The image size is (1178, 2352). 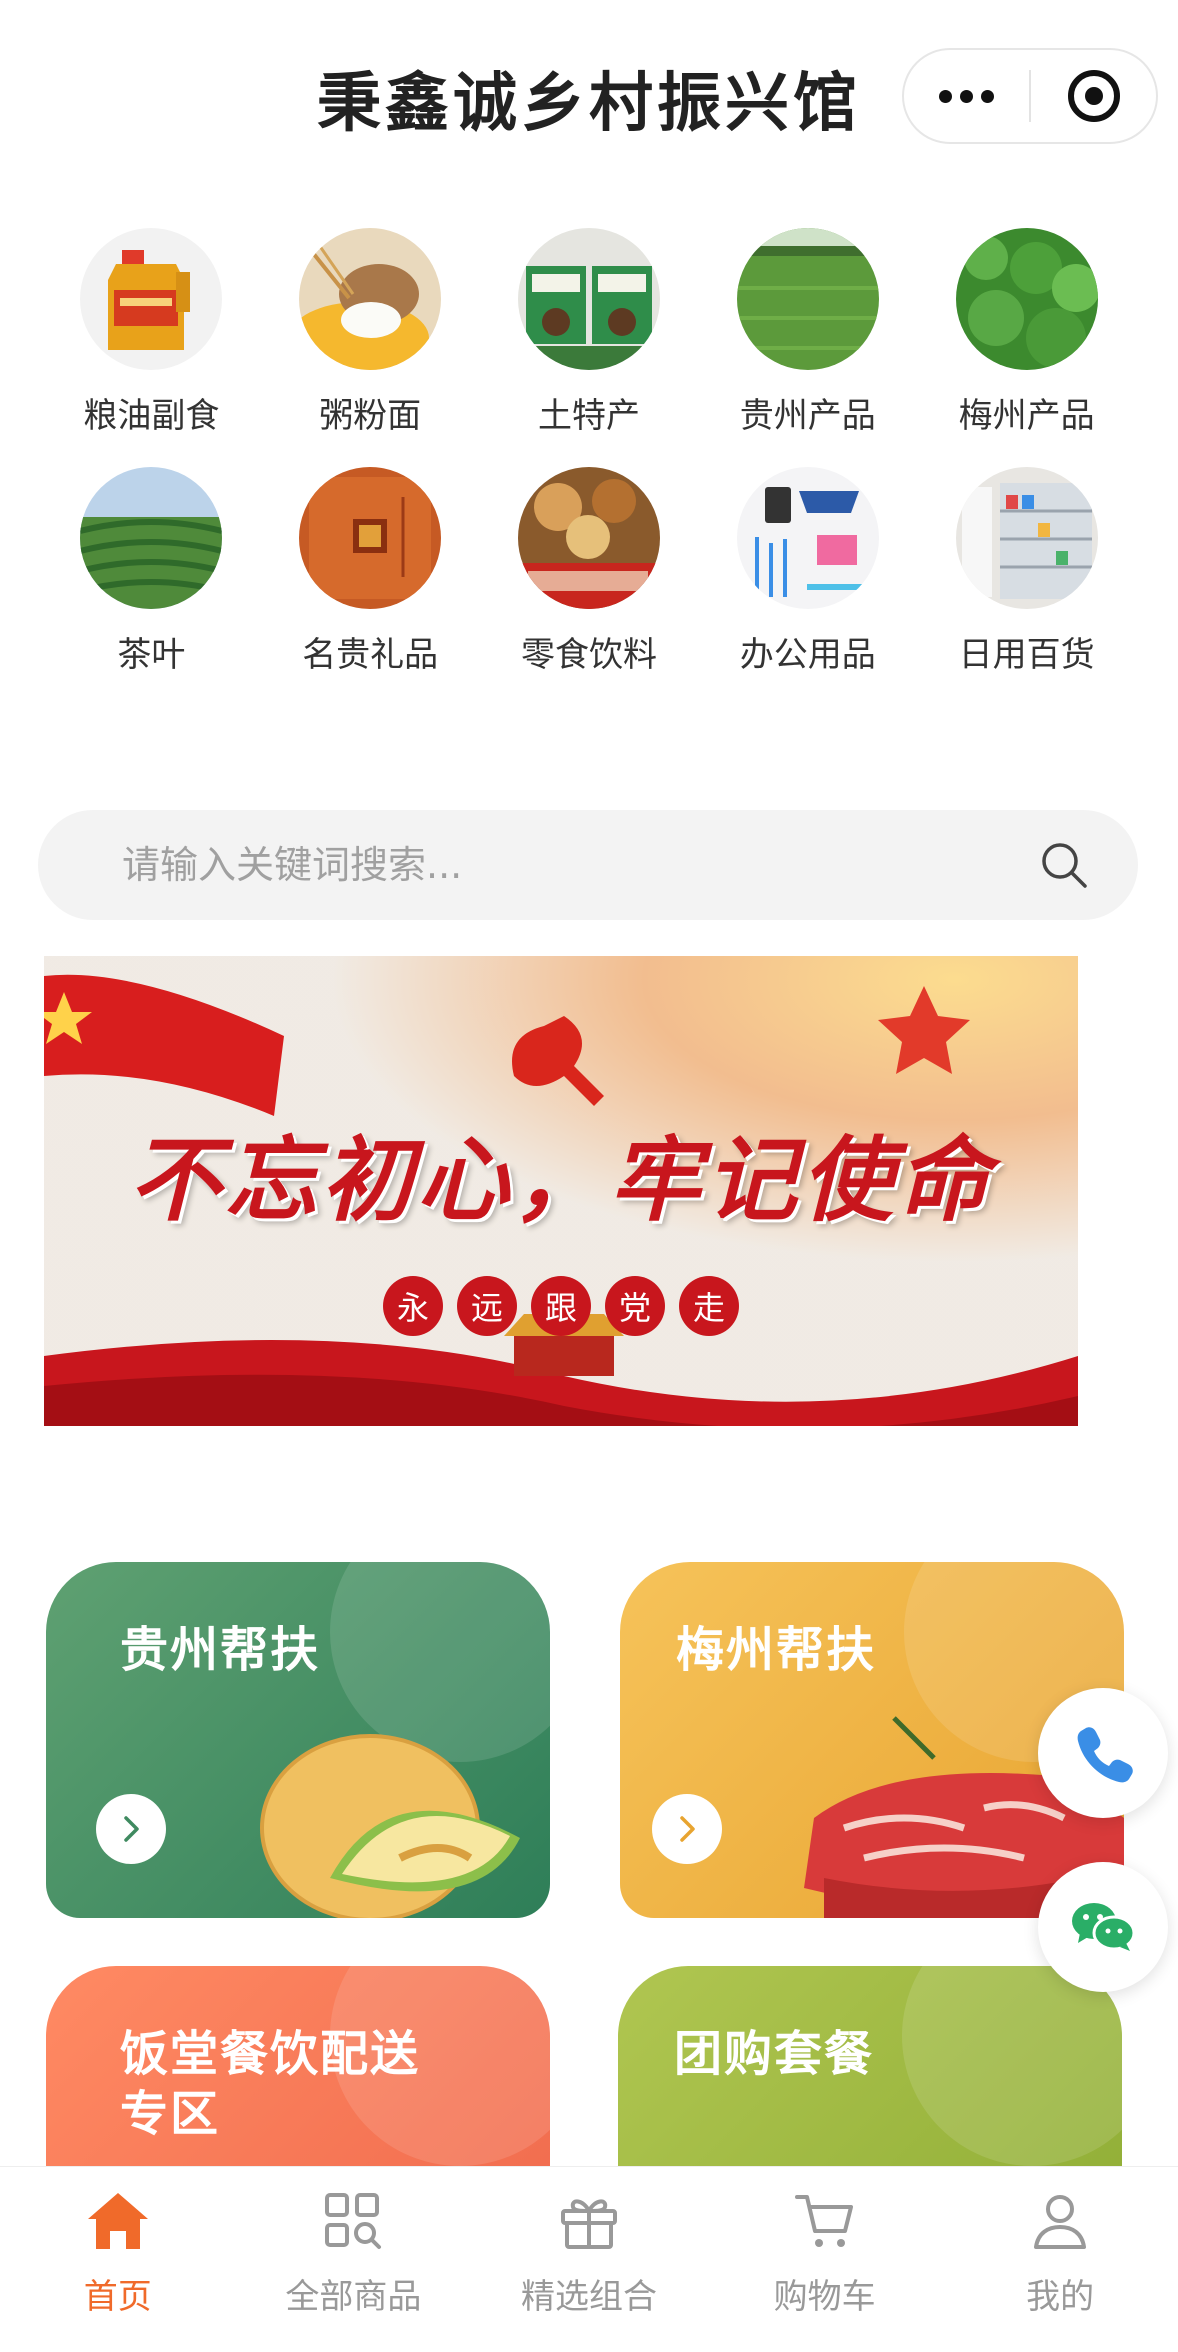 What do you see at coordinates (588, 538) in the screenshot?
I see `snacks-image` at bounding box center [588, 538].